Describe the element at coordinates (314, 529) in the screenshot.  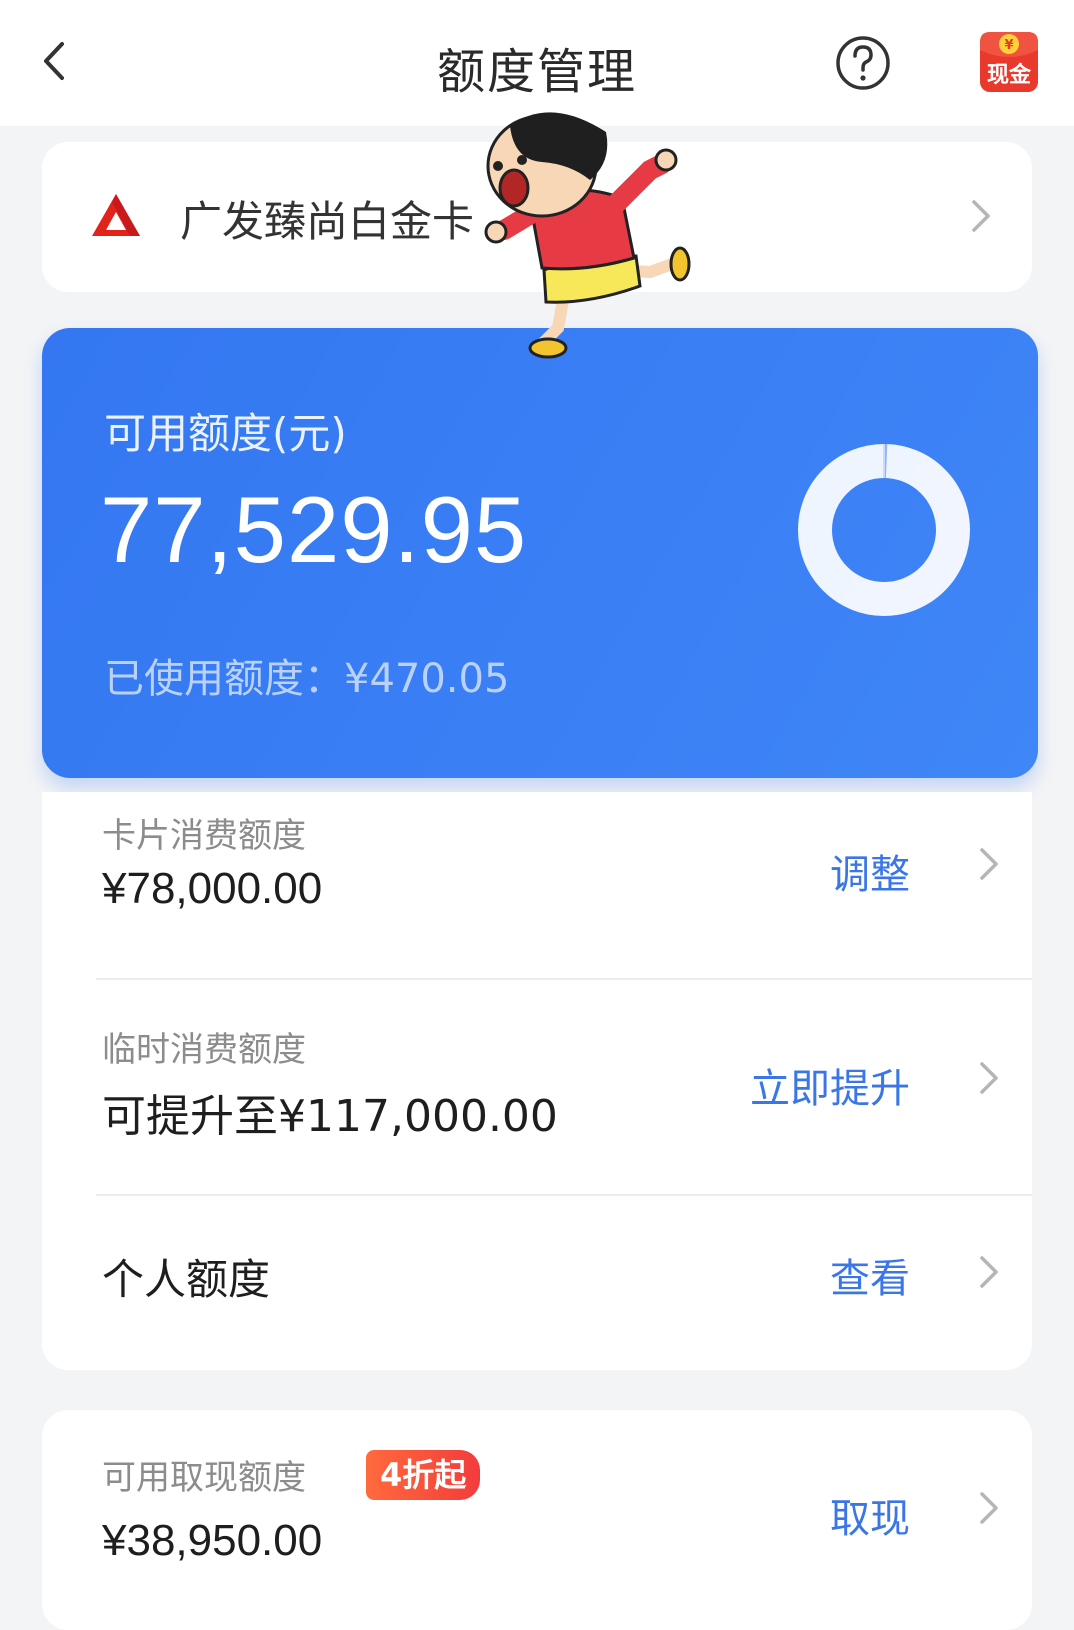
I see `available-credit-value: 77,529.95` at that location.